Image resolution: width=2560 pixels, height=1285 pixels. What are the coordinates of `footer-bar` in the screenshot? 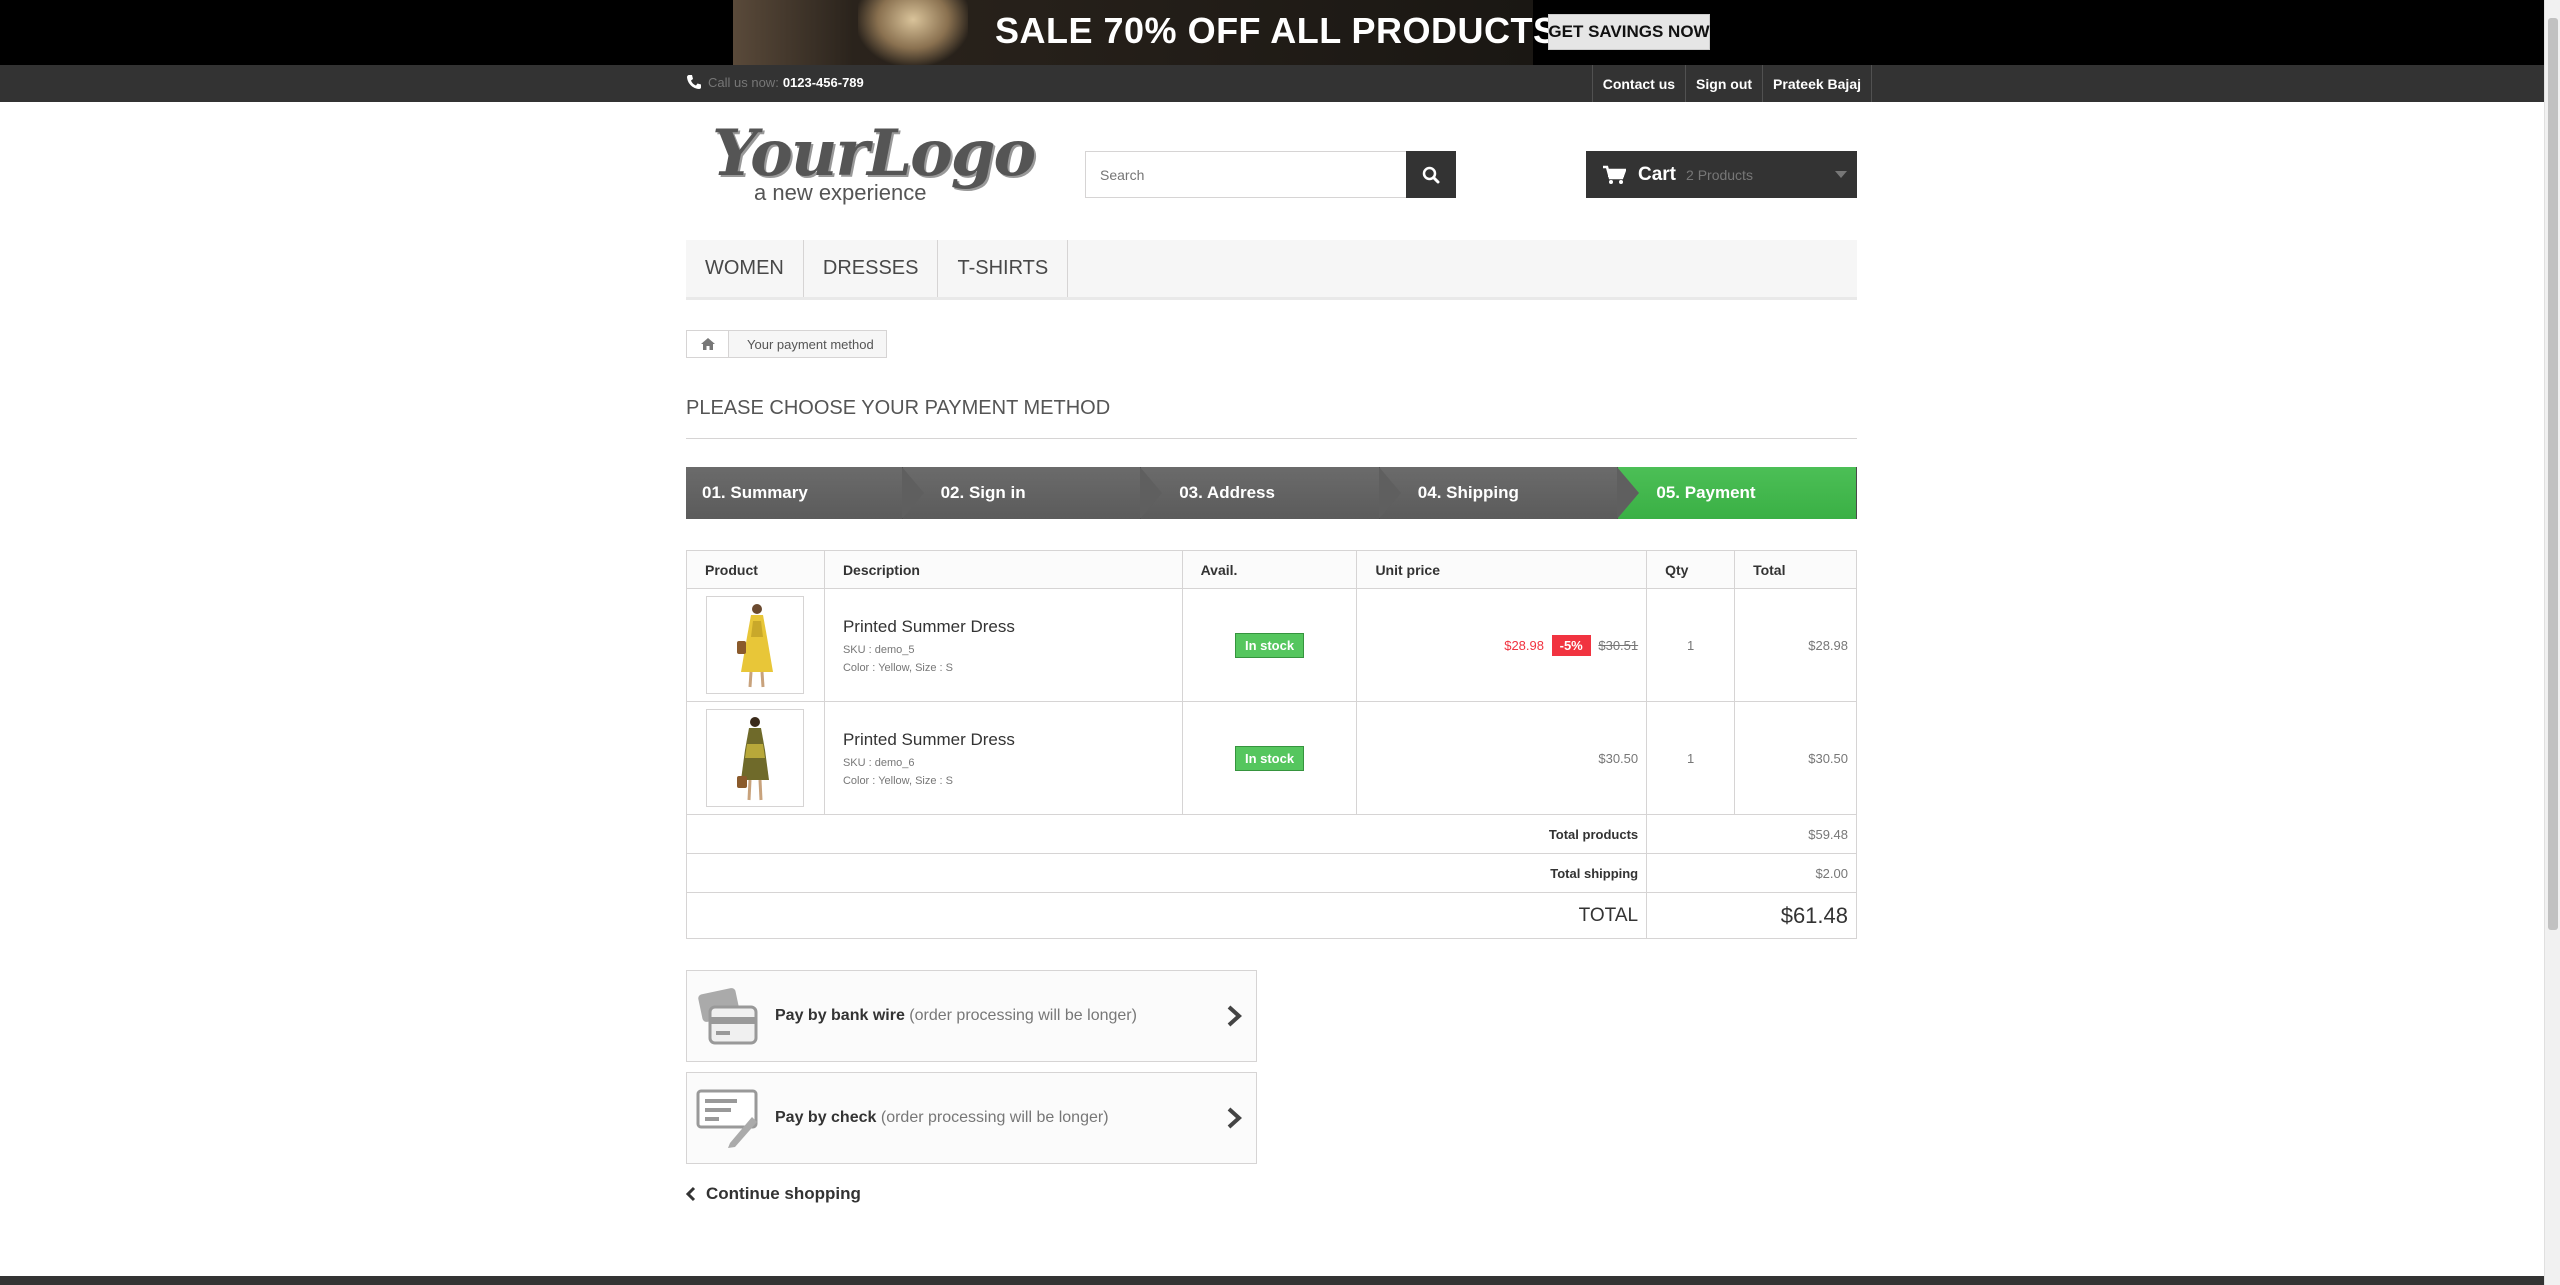 It's located at (1272, 1280).